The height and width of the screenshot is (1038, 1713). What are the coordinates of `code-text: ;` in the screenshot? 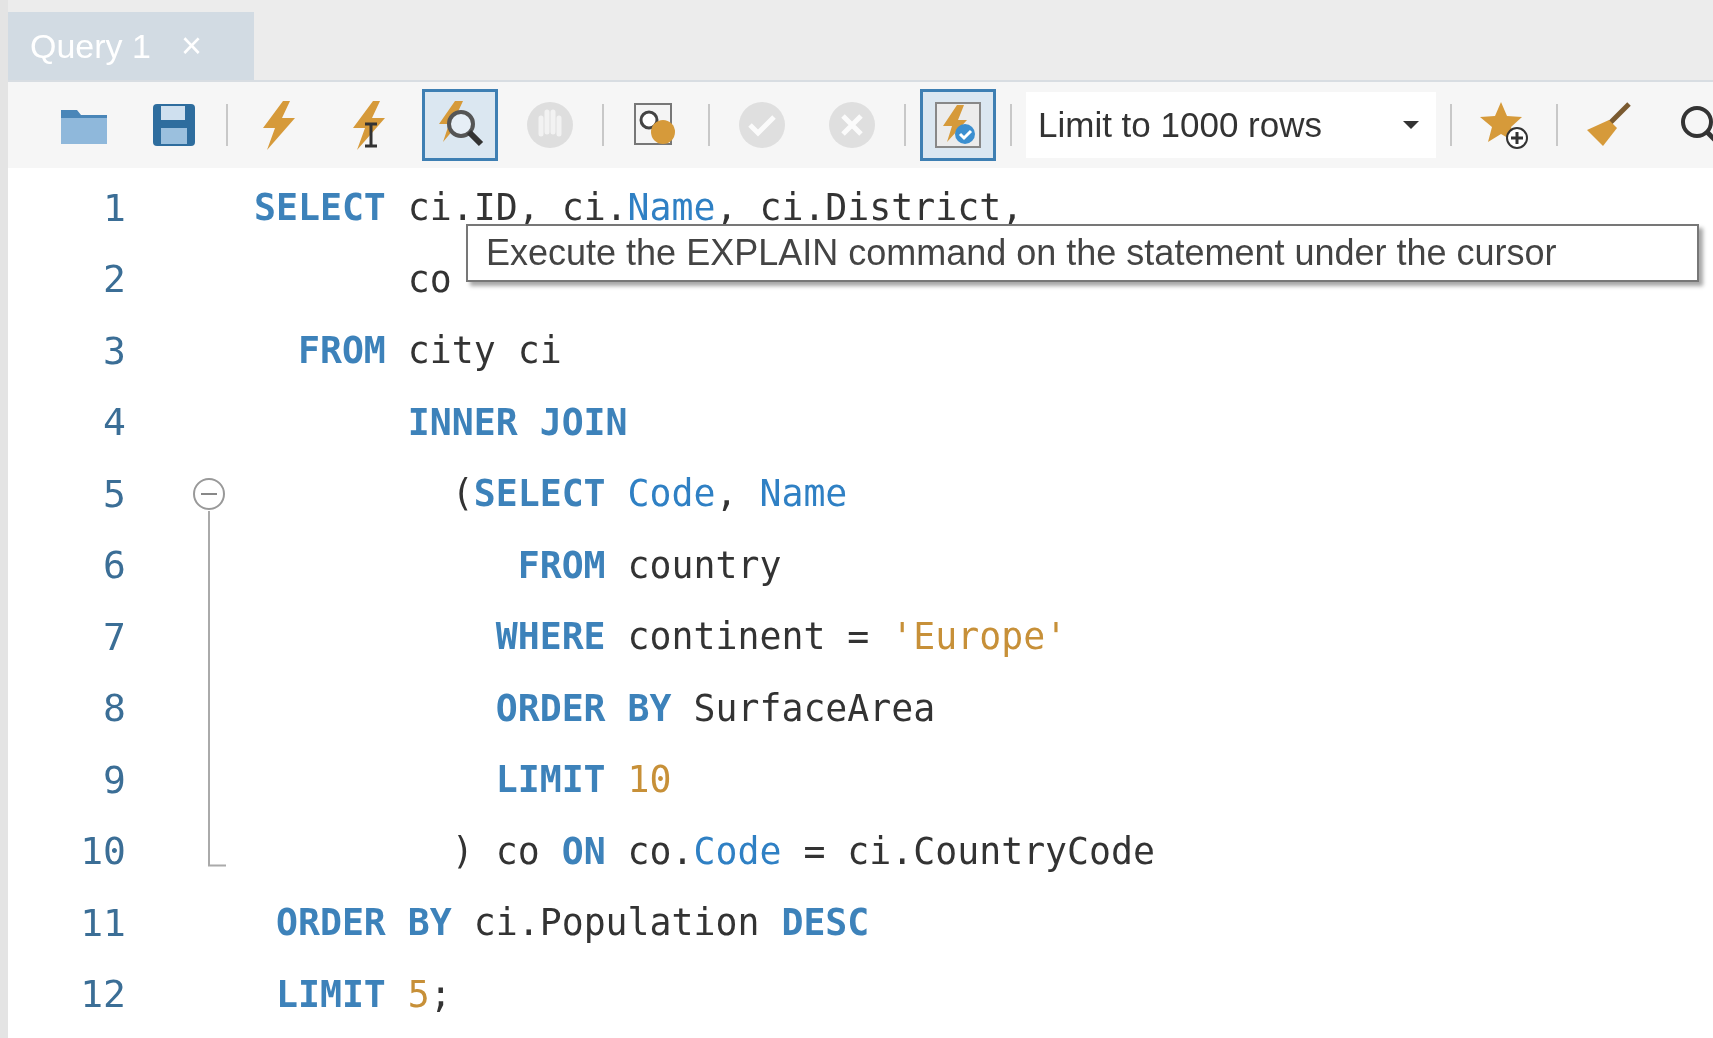 It's located at (440, 994).